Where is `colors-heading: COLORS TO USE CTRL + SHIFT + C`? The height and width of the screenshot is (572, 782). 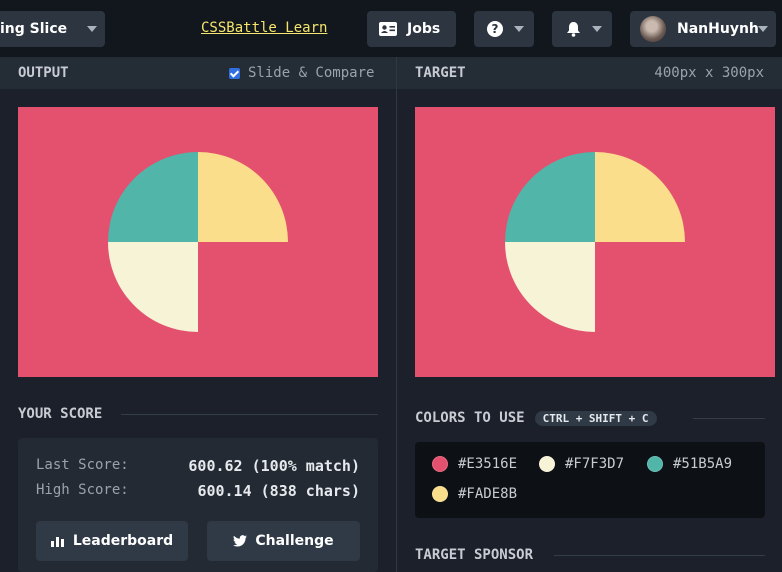 colors-heading: COLORS TO USE CTRL + SHIFT + C is located at coordinates (536, 418).